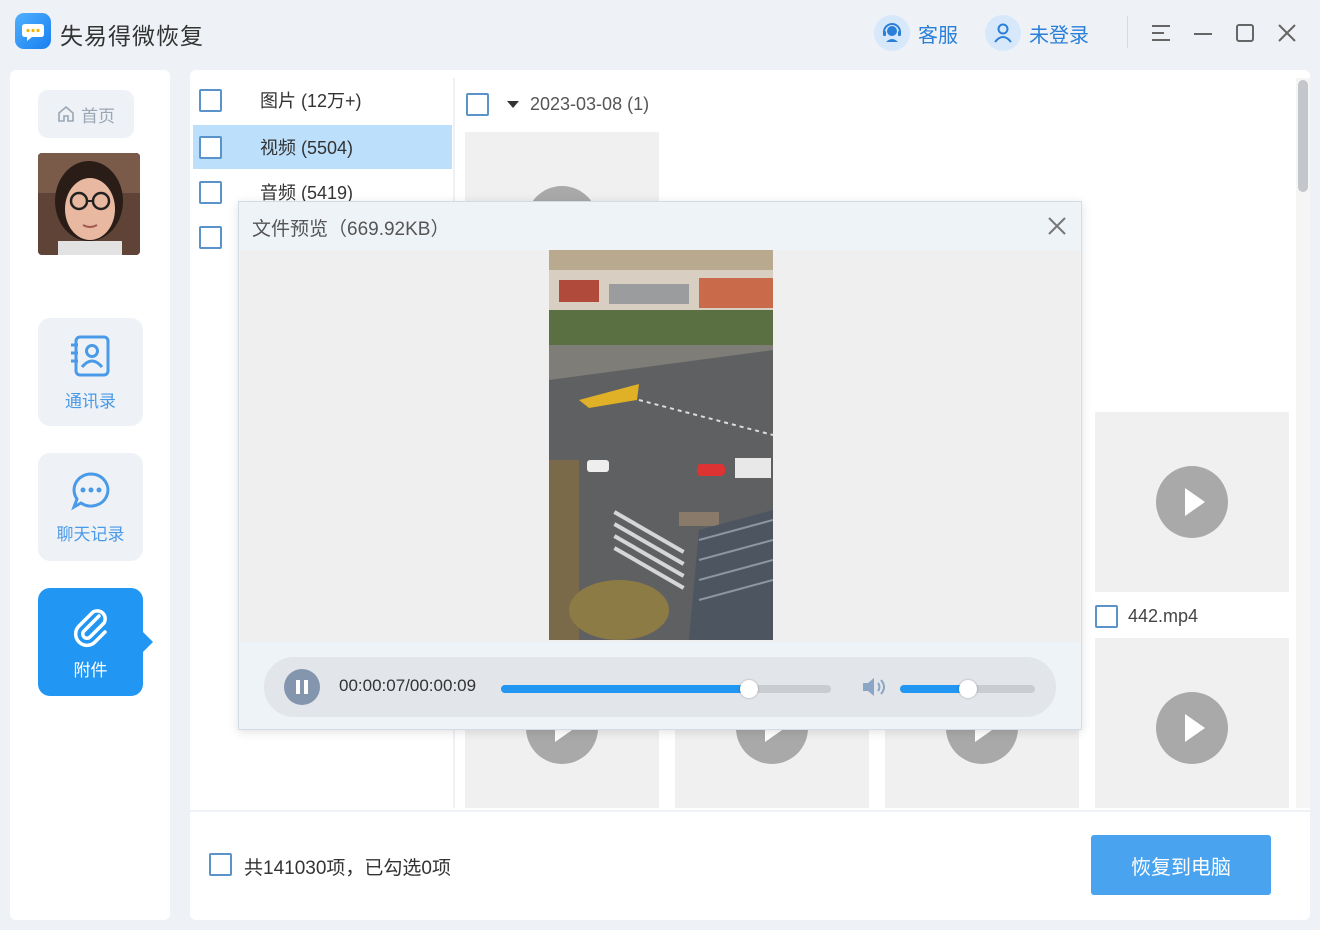  Describe the element at coordinates (750, 865) in the screenshot. I see `footer-bar: 共141030项，已勾选0项 恢复到电脑` at that location.